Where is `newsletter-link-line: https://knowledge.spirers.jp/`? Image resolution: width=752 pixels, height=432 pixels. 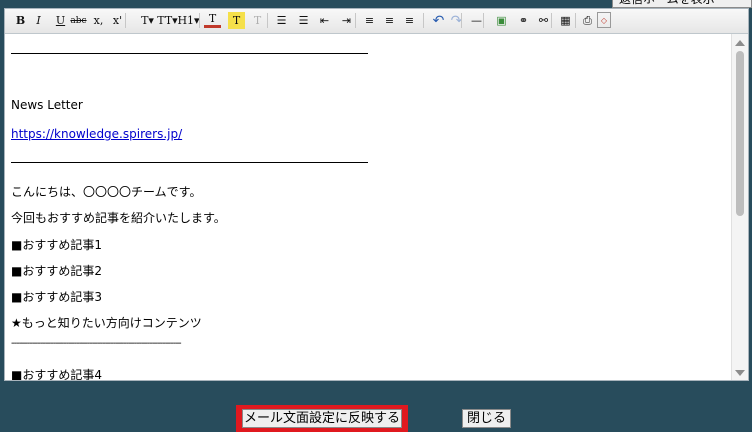 newsletter-link-line: https://knowledge.spirers.jp/ is located at coordinates (96, 134).